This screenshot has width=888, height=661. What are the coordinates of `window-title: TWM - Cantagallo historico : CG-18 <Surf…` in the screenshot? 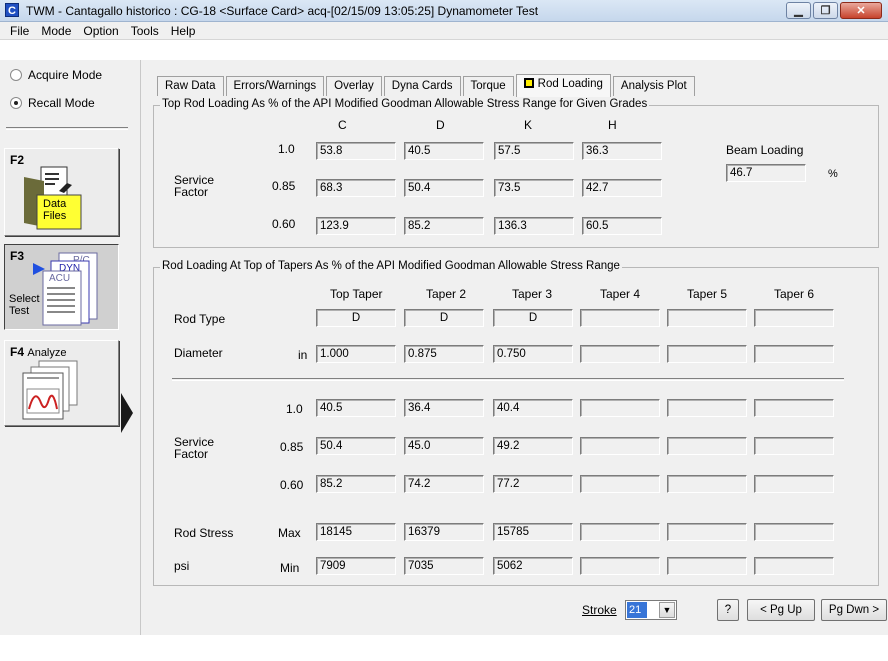 It's located at (282, 11).